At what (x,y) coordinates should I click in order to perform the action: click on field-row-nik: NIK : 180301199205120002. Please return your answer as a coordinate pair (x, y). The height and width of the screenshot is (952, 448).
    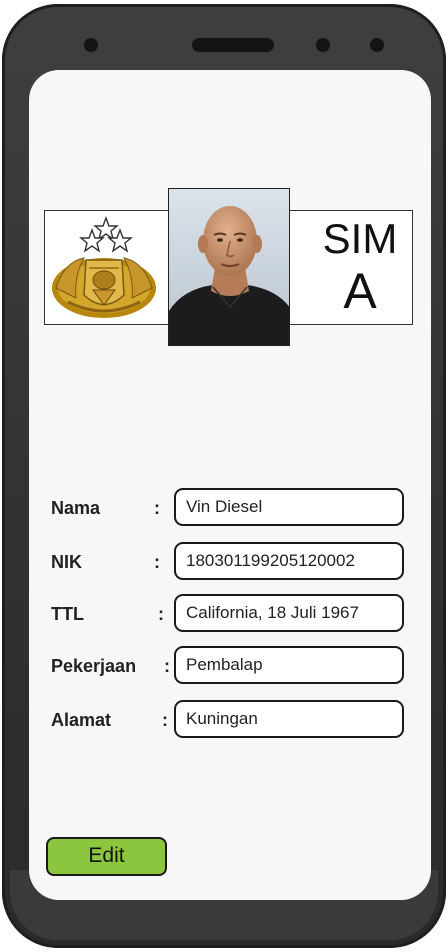
    Looking at the image, I should click on (231, 563).